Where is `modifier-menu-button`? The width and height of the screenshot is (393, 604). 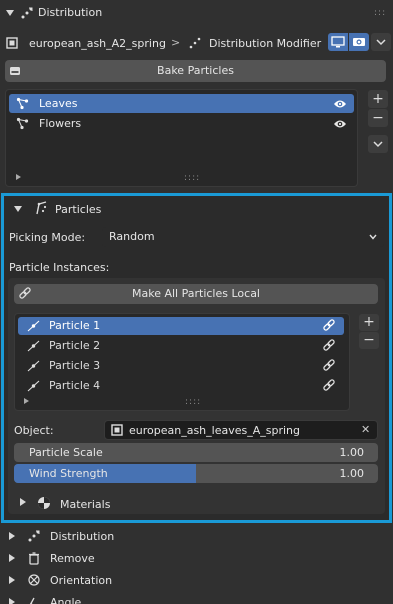 modifier-menu-button is located at coordinates (381, 42).